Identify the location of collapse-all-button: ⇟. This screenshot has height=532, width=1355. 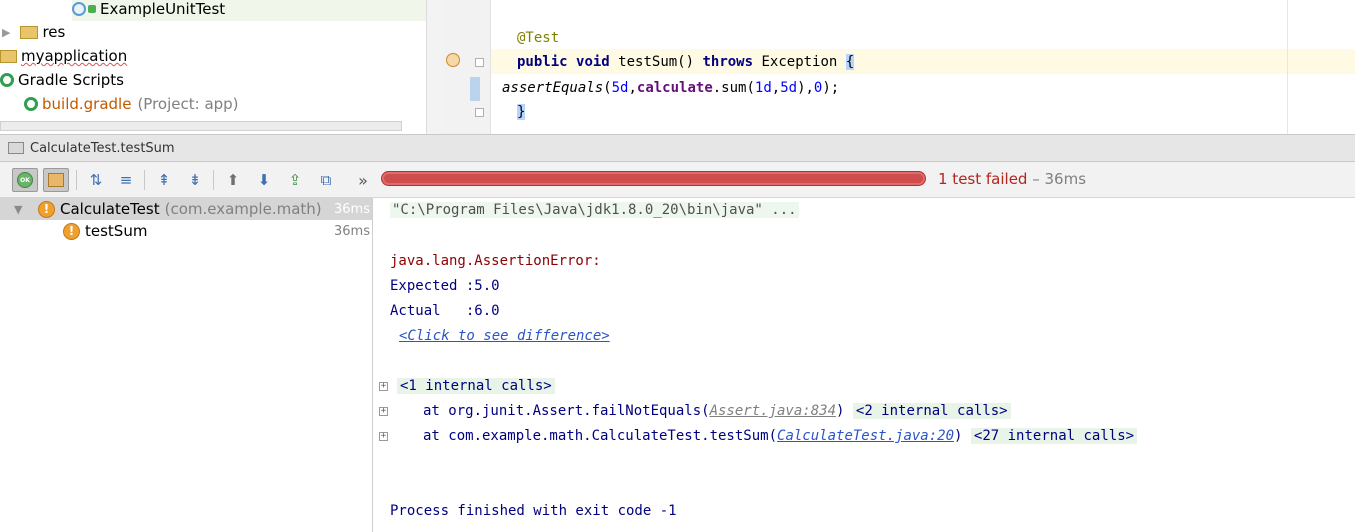
(195, 180).